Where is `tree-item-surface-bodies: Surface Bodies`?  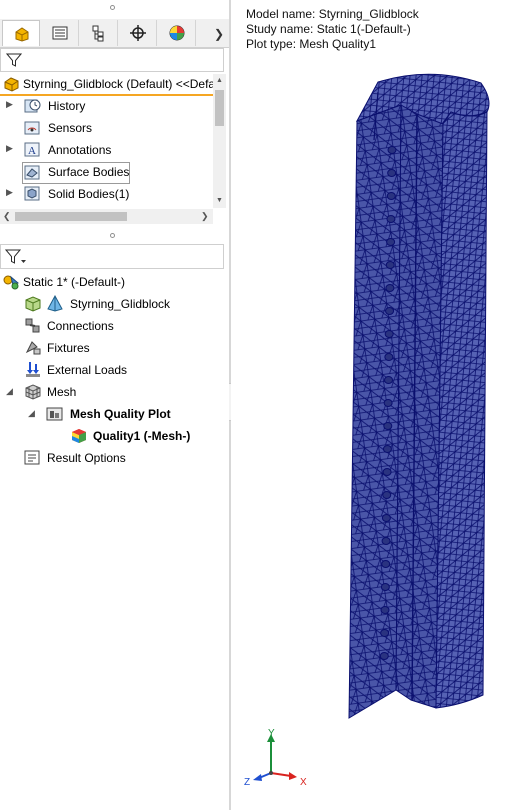 tree-item-surface-bodies: Surface Bodies is located at coordinates (76, 173).